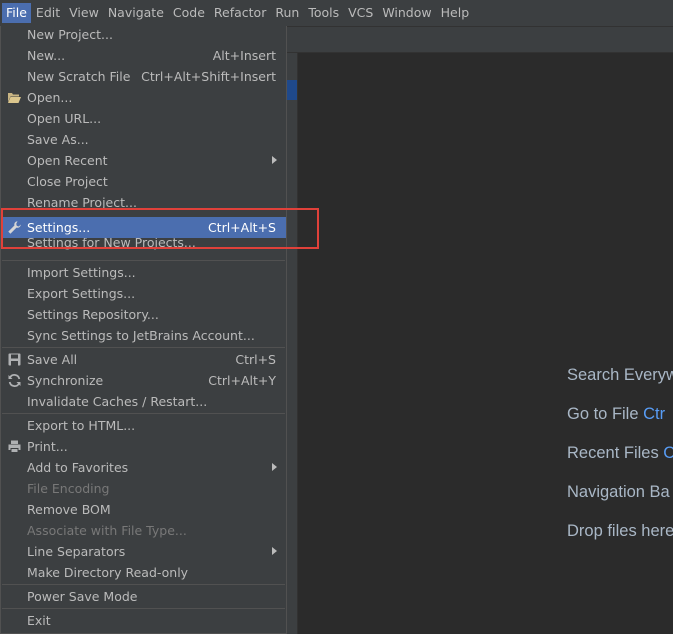  What do you see at coordinates (14, 97) in the screenshot?
I see `folder-open-icon` at bounding box center [14, 97].